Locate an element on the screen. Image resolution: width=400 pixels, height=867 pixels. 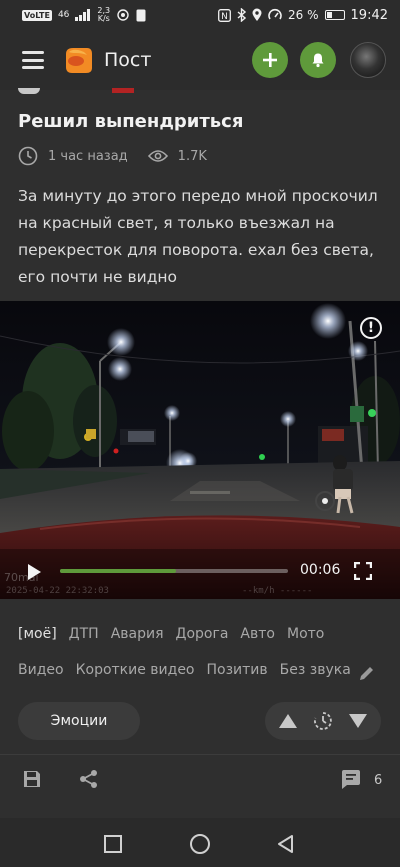
report-icon: ! is located at coordinates (371, 328).